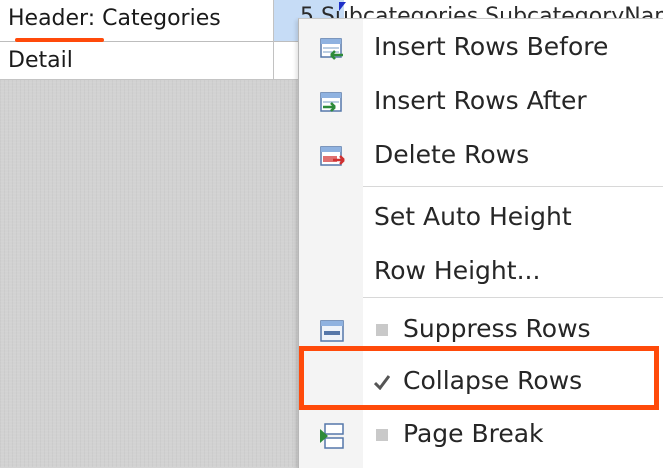  I want to click on detail-row: Detail, so click(150, 61).